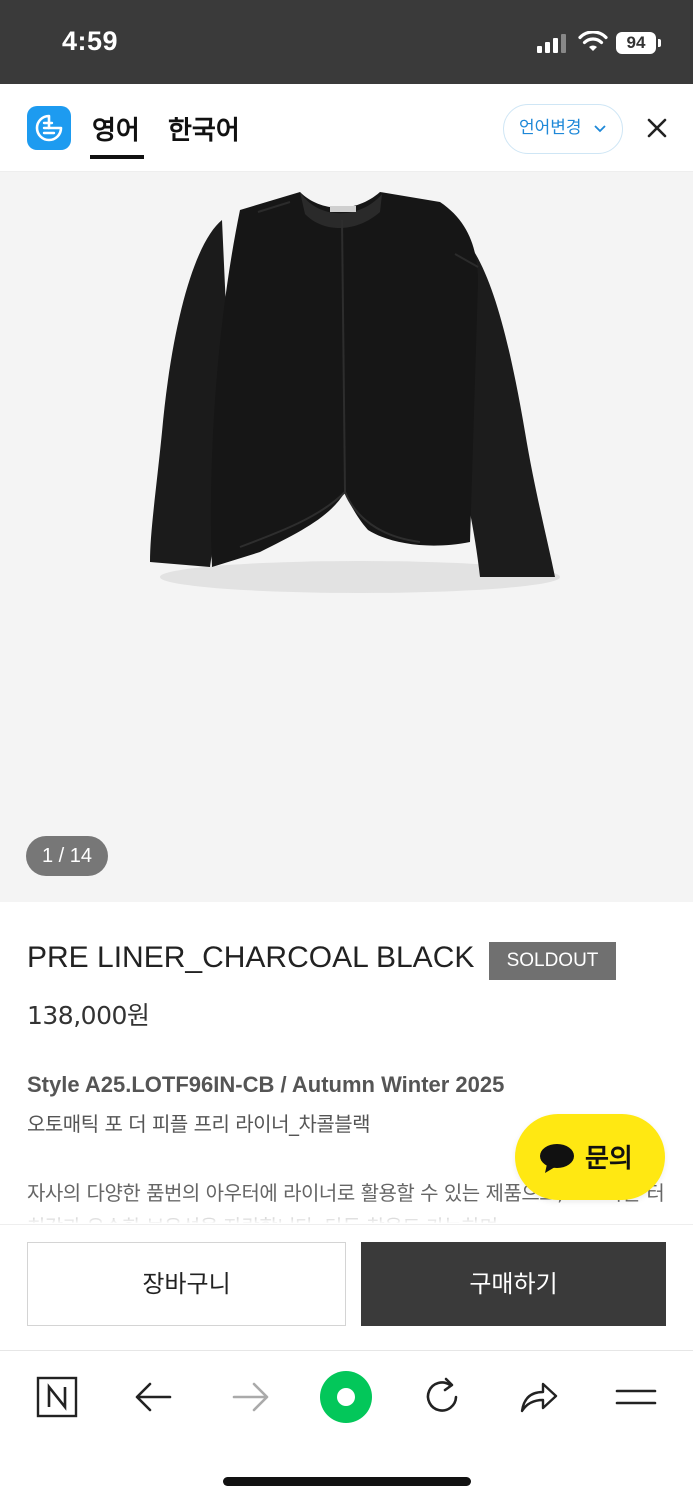 This screenshot has height=1500, width=693. I want to click on share-icon, so click(538, 1397).